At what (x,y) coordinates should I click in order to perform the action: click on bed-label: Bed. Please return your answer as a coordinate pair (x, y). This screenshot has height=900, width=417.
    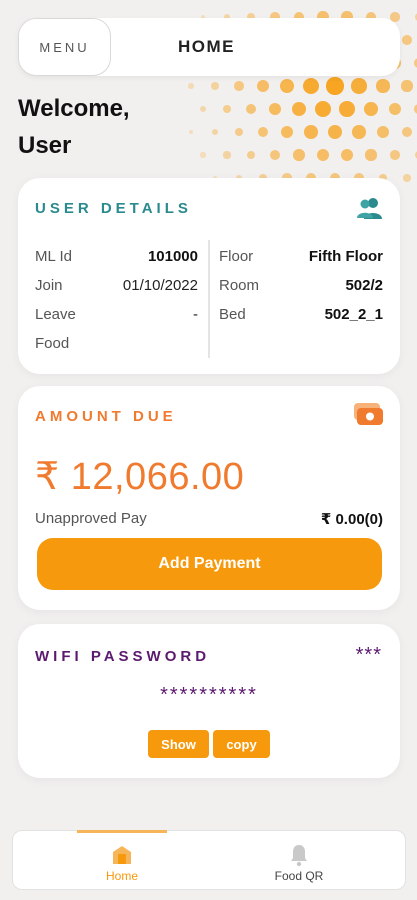
    Looking at the image, I should click on (232, 314).